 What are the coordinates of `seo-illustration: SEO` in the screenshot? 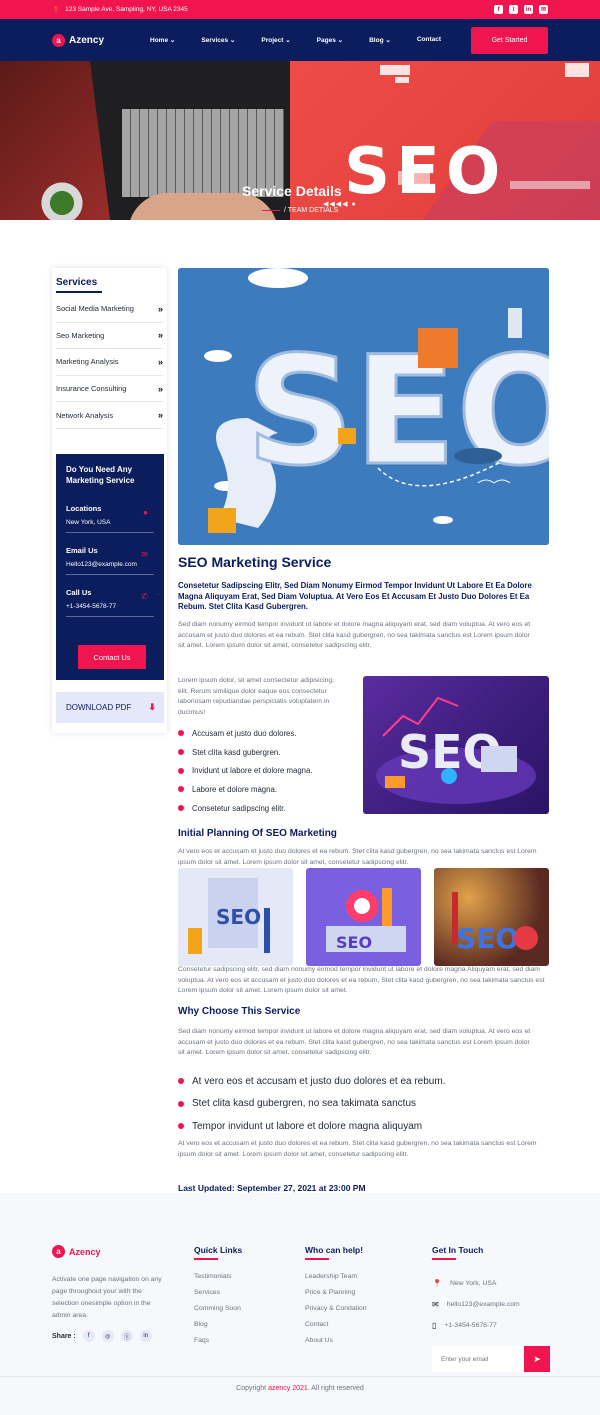 It's located at (363, 406).